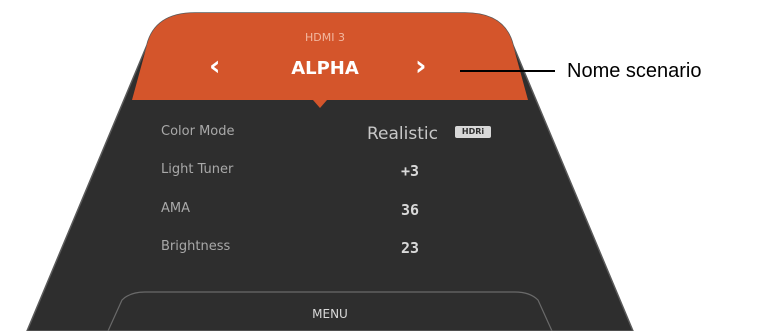  What do you see at coordinates (473, 132) in the screenshot?
I see `hdr-badge: HDRi` at bounding box center [473, 132].